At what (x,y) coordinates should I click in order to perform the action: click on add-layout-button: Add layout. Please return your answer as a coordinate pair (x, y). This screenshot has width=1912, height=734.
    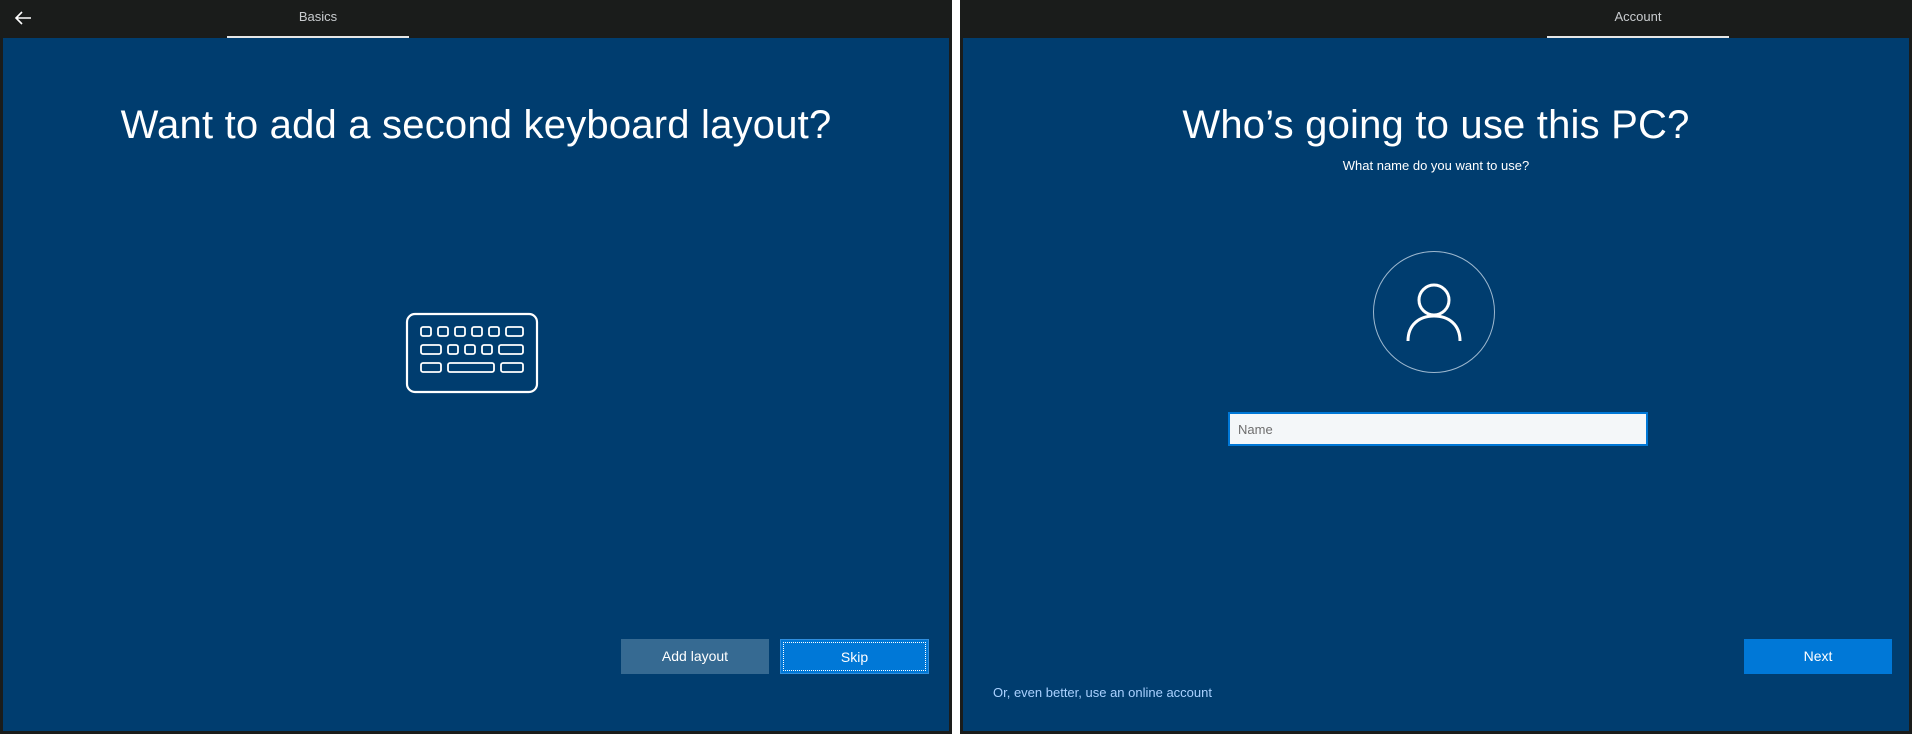
    Looking at the image, I should click on (695, 656).